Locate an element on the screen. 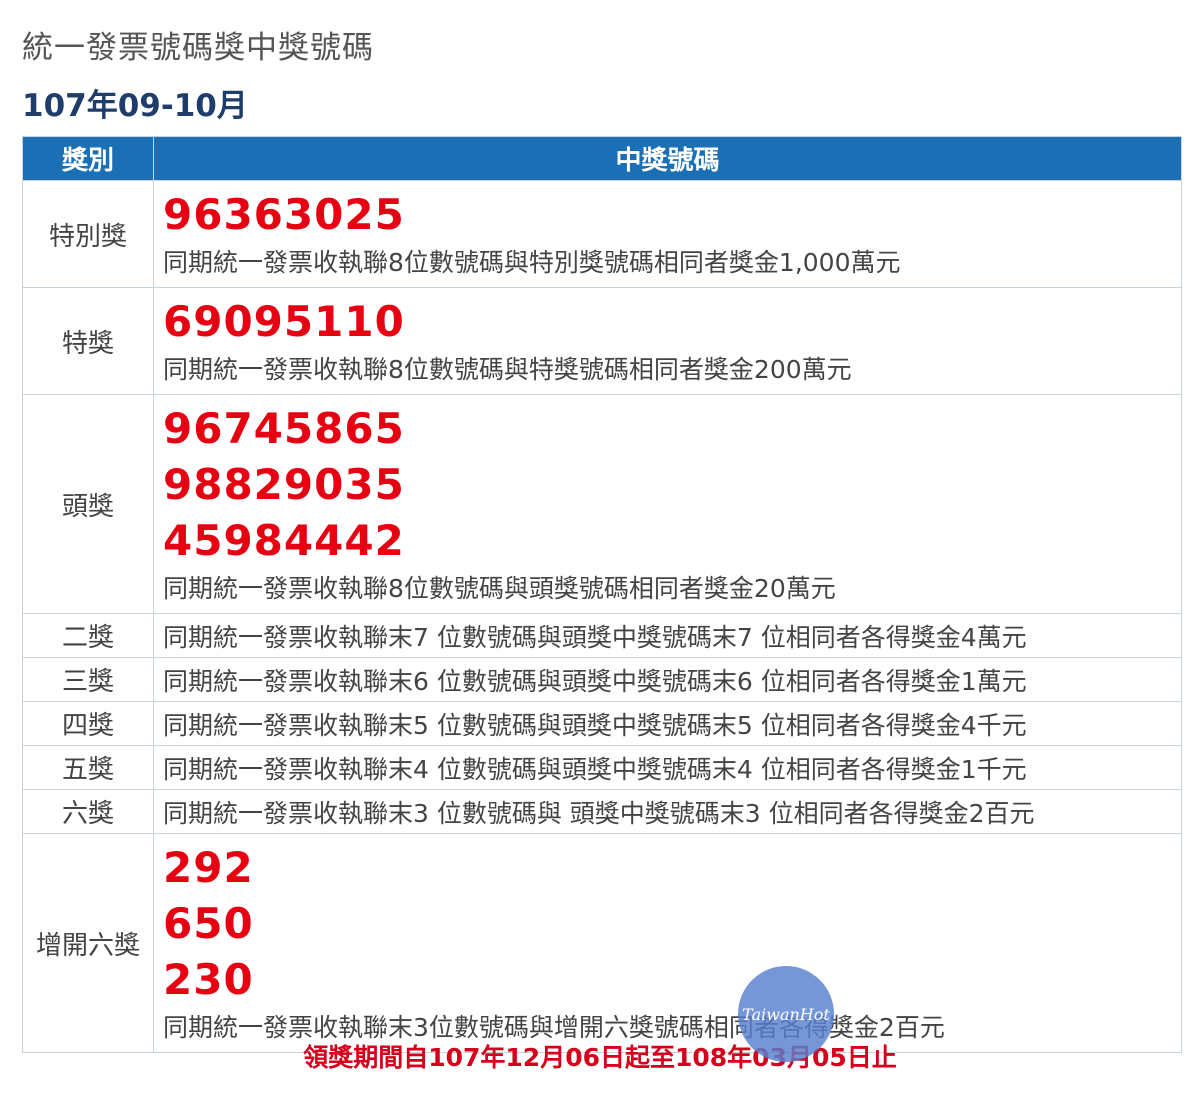  row-fourth-prize: 四獎 同期統一發票收執聯末5 位數號碼與頭獎中獎號碼末5 位相同者各得獎金4千元 is located at coordinates (602, 723).